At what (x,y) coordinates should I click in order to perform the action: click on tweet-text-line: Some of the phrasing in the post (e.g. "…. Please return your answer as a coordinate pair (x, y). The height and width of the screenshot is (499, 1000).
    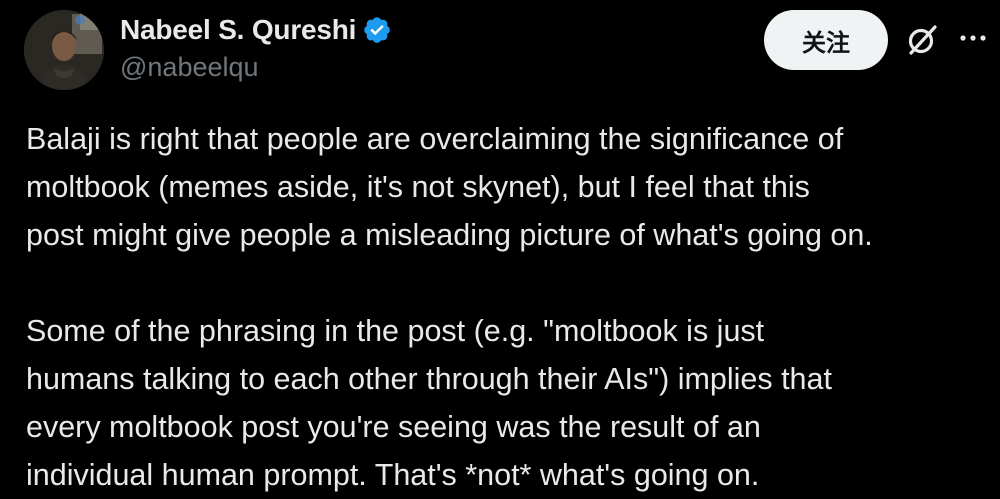
    Looking at the image, I should click on (395, 331).